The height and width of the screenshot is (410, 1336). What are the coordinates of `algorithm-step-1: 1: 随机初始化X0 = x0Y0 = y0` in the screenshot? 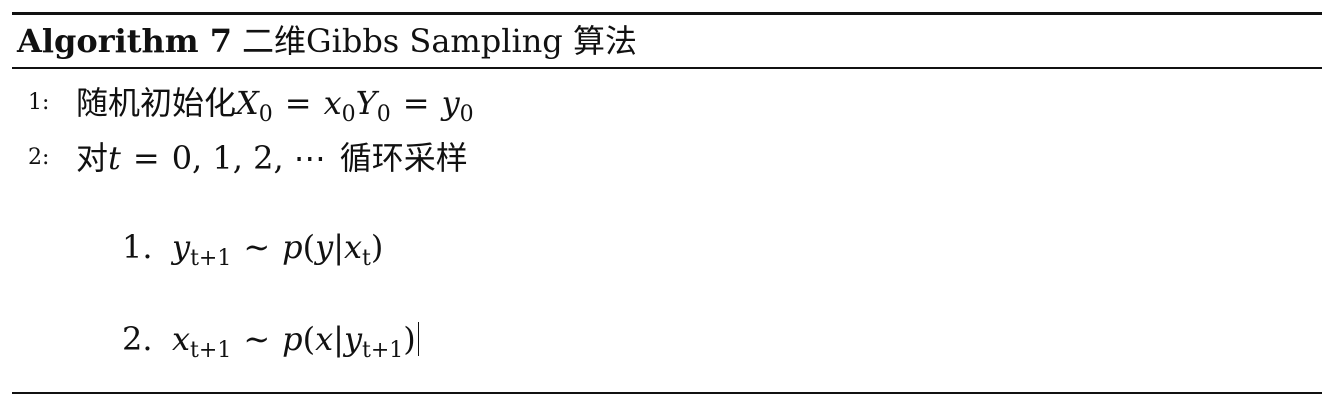 It's located at (251, 101).